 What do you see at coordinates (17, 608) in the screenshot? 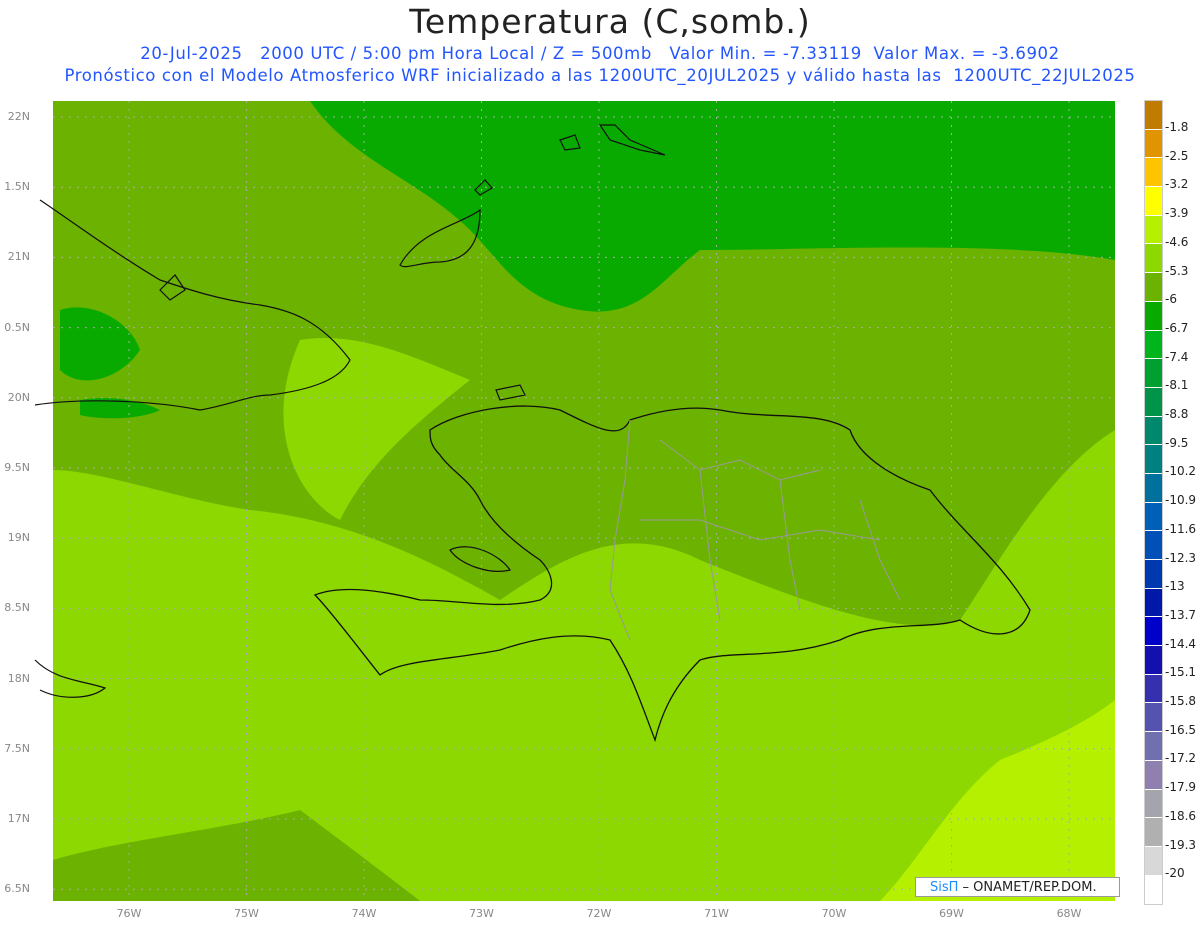
I see `lat-label: 8.5N` at bounding box center [17, 608].